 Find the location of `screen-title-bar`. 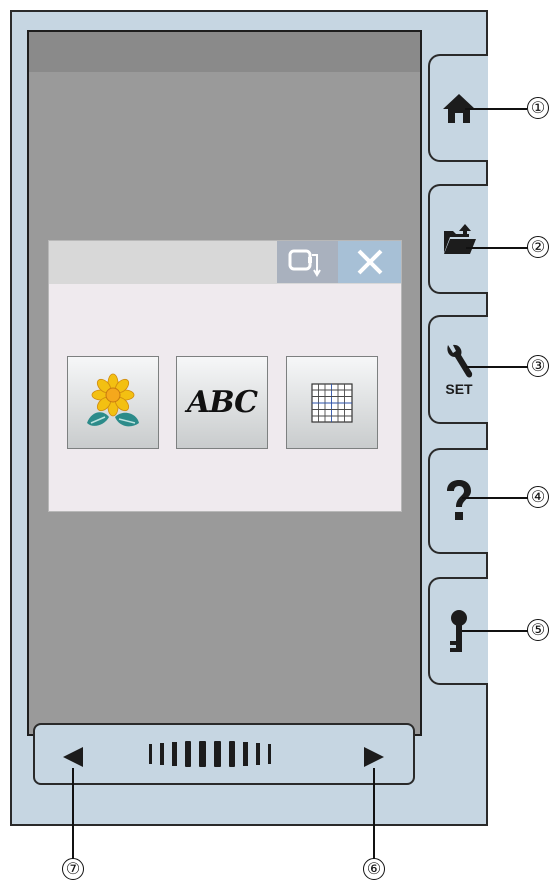

screen-title-bar is located at coordinates (224, 52).